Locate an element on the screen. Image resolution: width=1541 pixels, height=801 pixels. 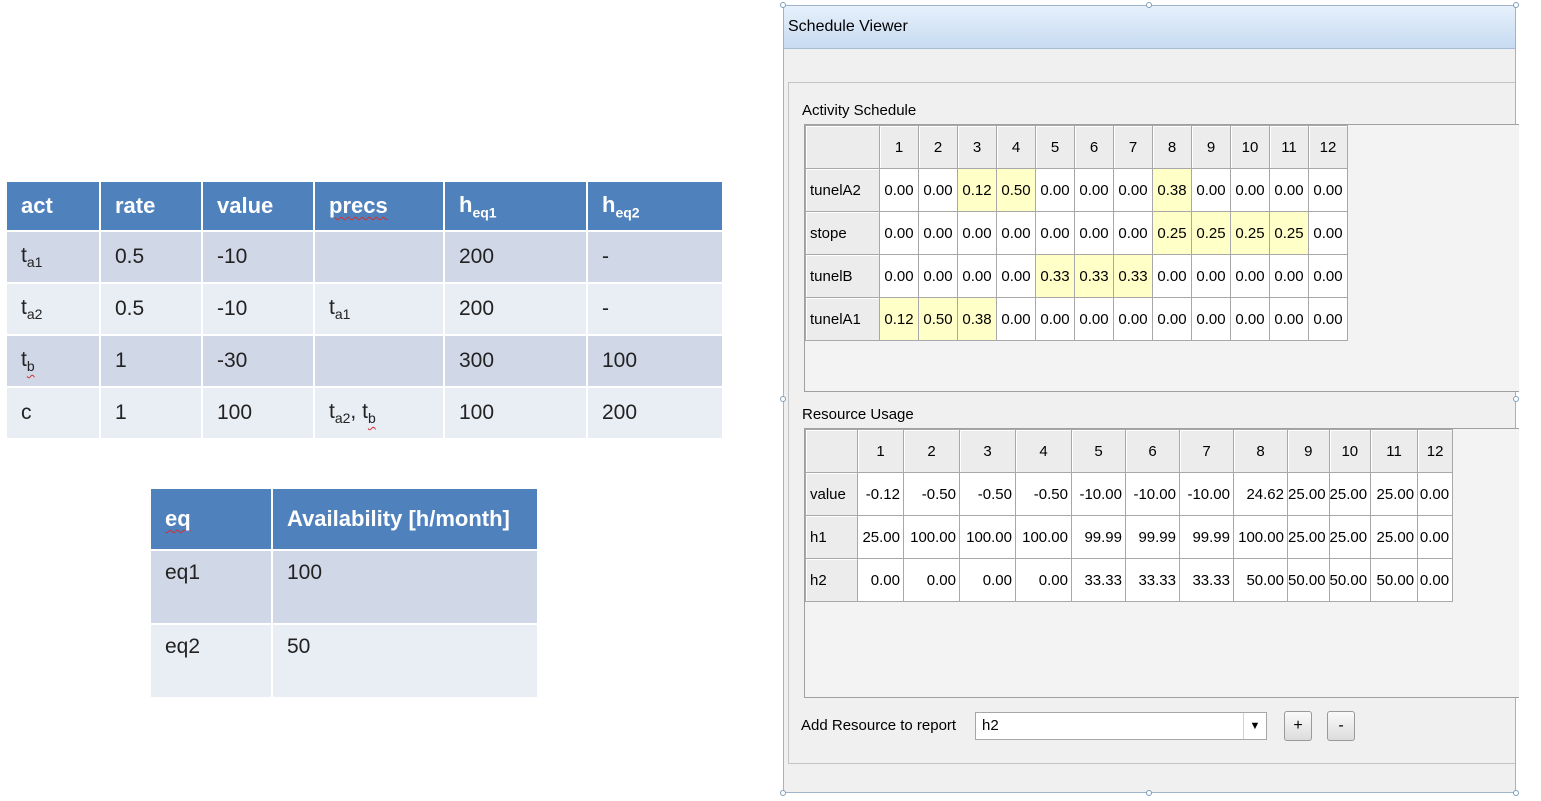
grid-cell: -0.50 is located at coordinates (987, 494).